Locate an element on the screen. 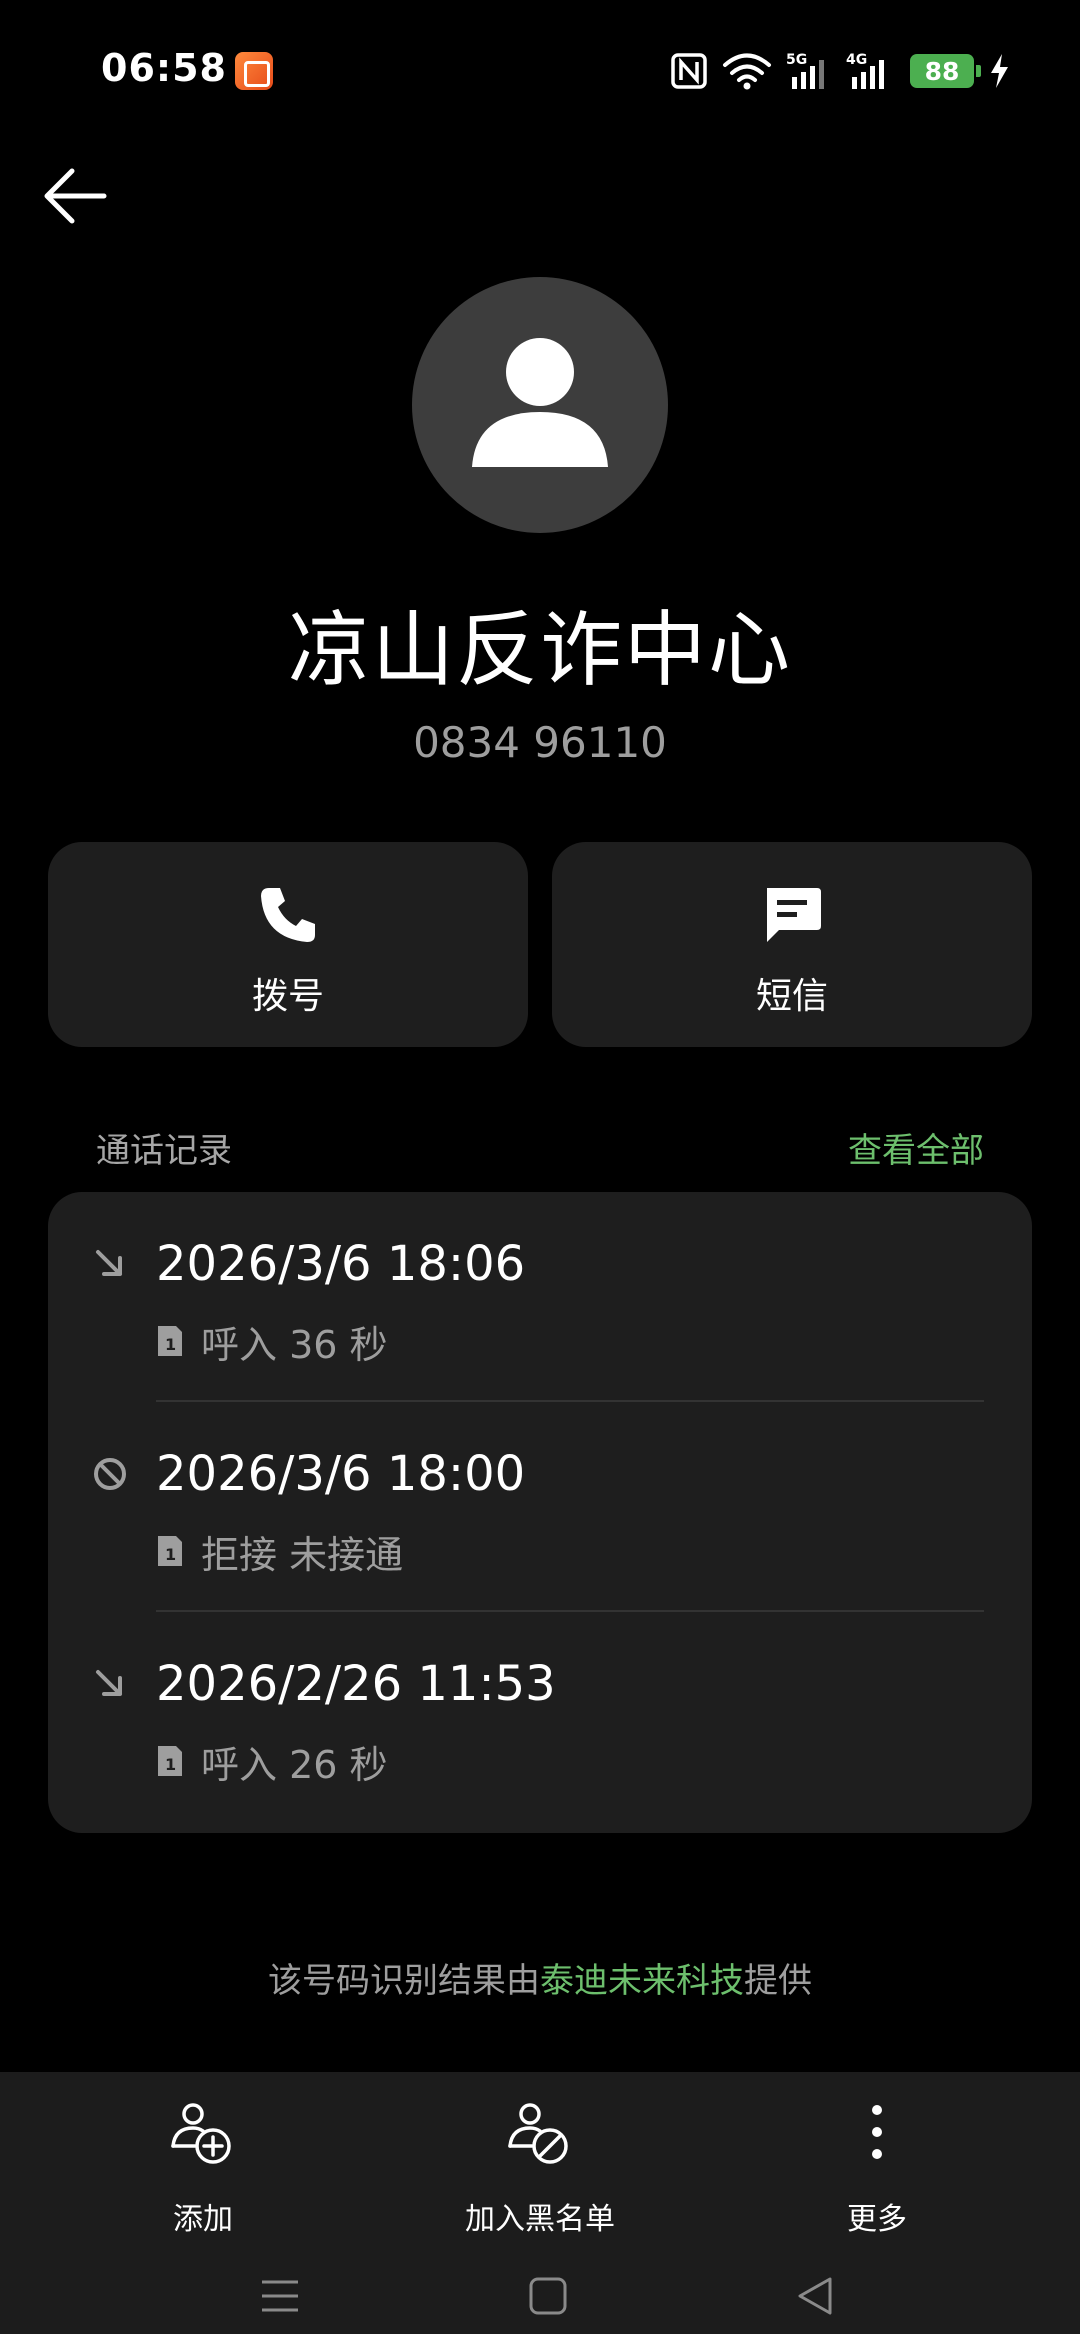  contact-name: 凉山反诈中心 is located at coordinates (539, 650).